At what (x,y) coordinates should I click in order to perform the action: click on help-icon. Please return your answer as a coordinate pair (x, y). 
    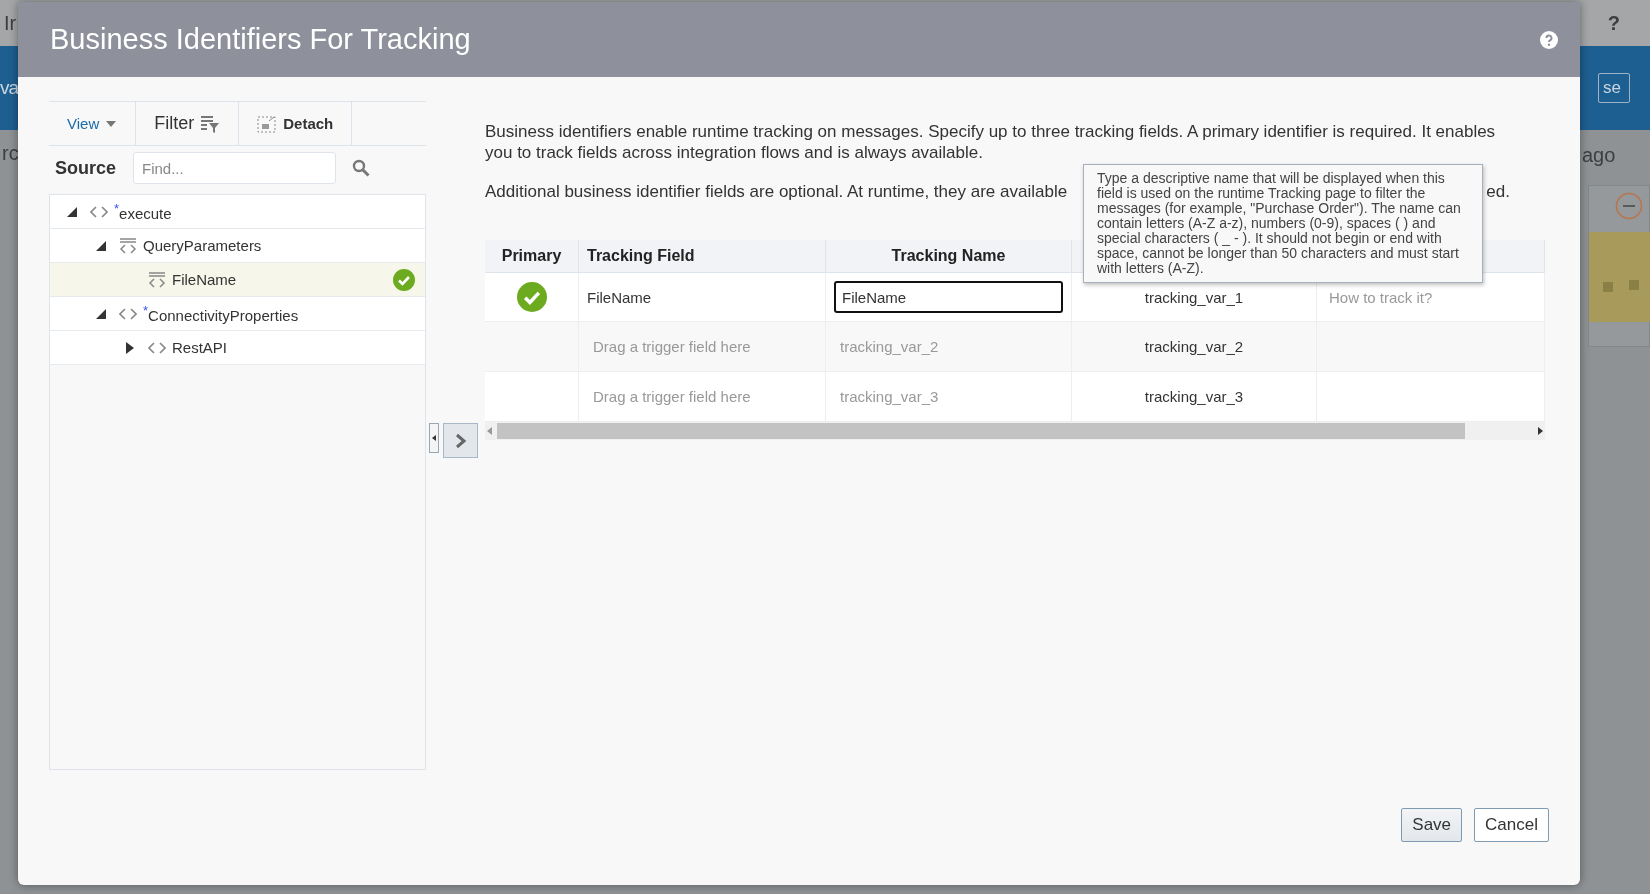
    Looking at the image, I should click on (1549, 39).